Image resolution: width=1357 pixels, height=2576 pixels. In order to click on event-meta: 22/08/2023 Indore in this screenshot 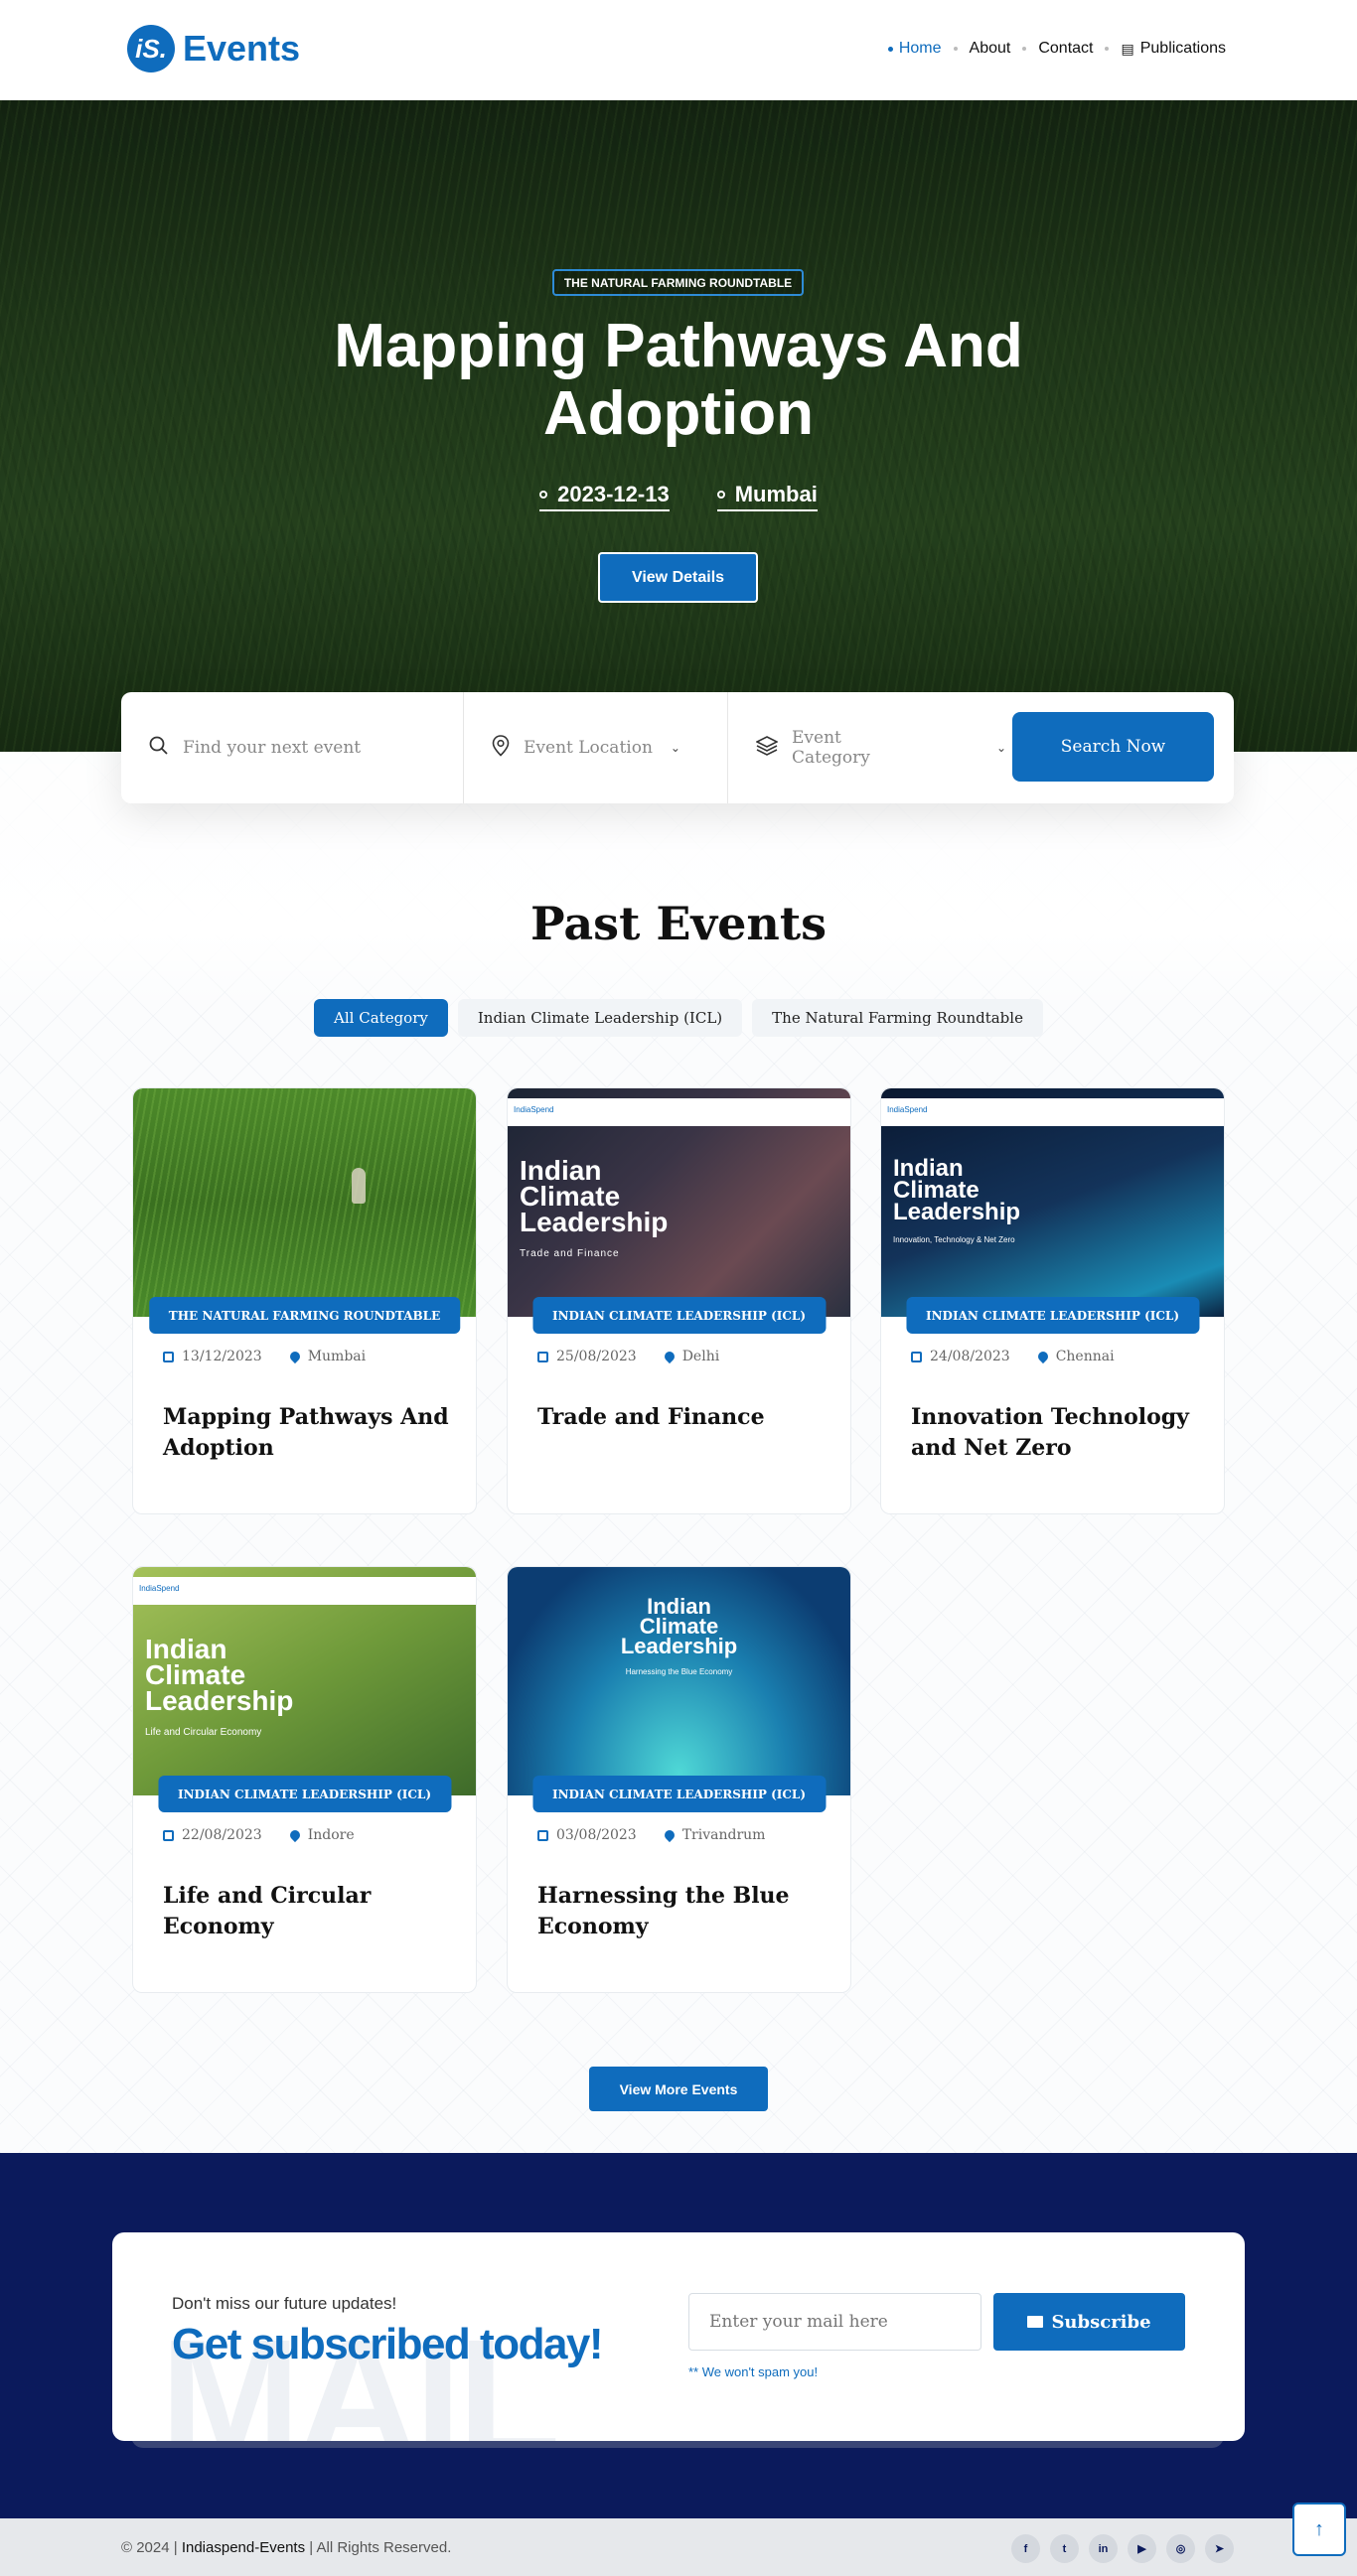, I will do `click(259, 1835)`.